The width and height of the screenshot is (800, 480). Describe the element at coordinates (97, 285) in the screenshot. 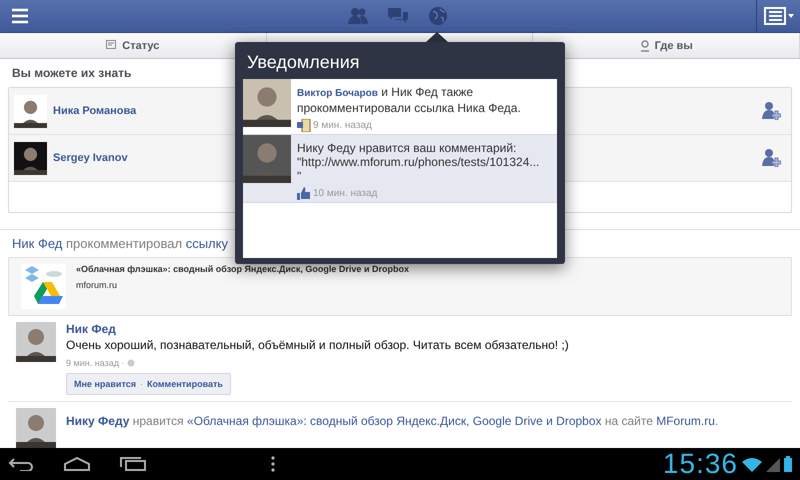

I see `link-domain: mforum.ru` at that location.